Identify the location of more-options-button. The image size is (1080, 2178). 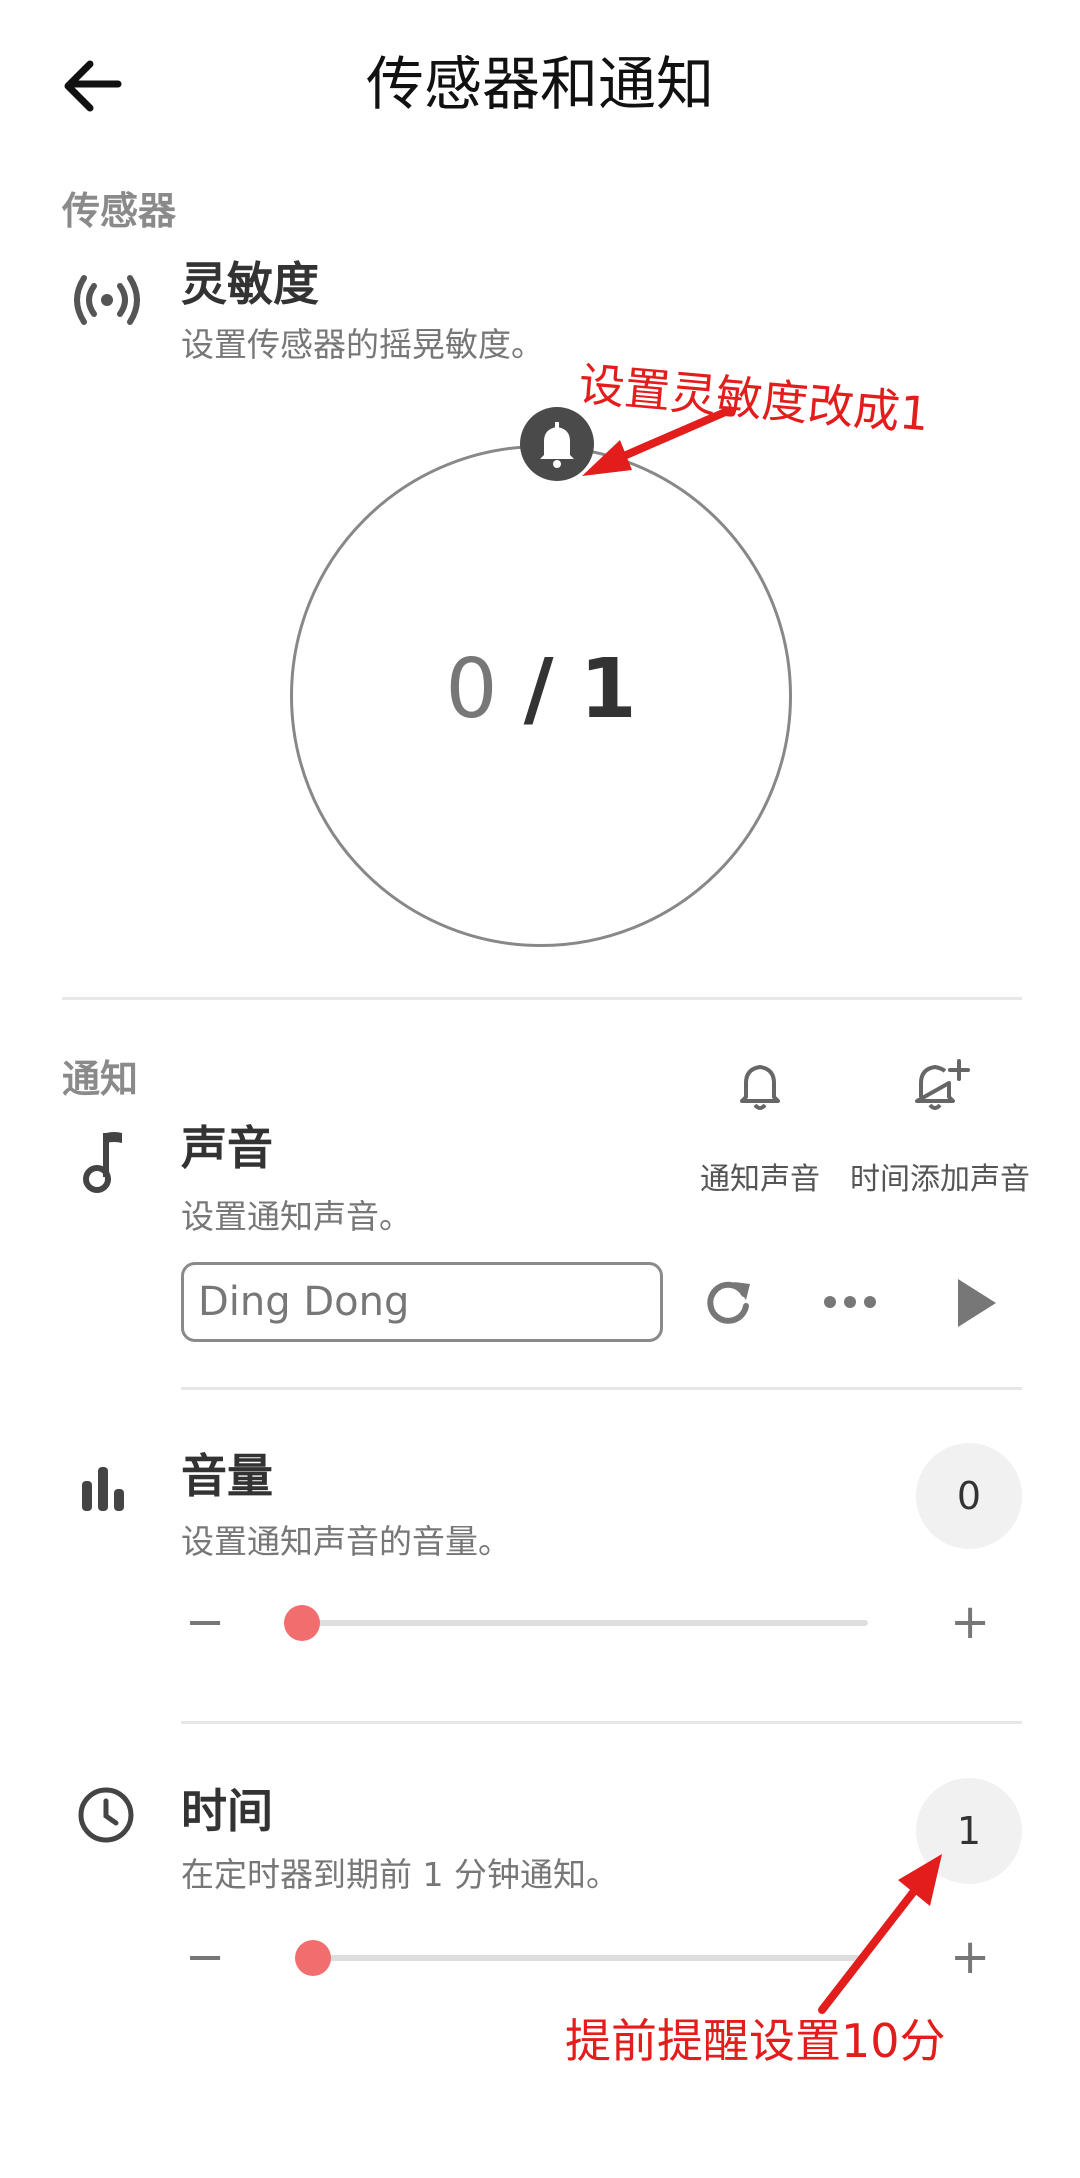
(850, 1302).